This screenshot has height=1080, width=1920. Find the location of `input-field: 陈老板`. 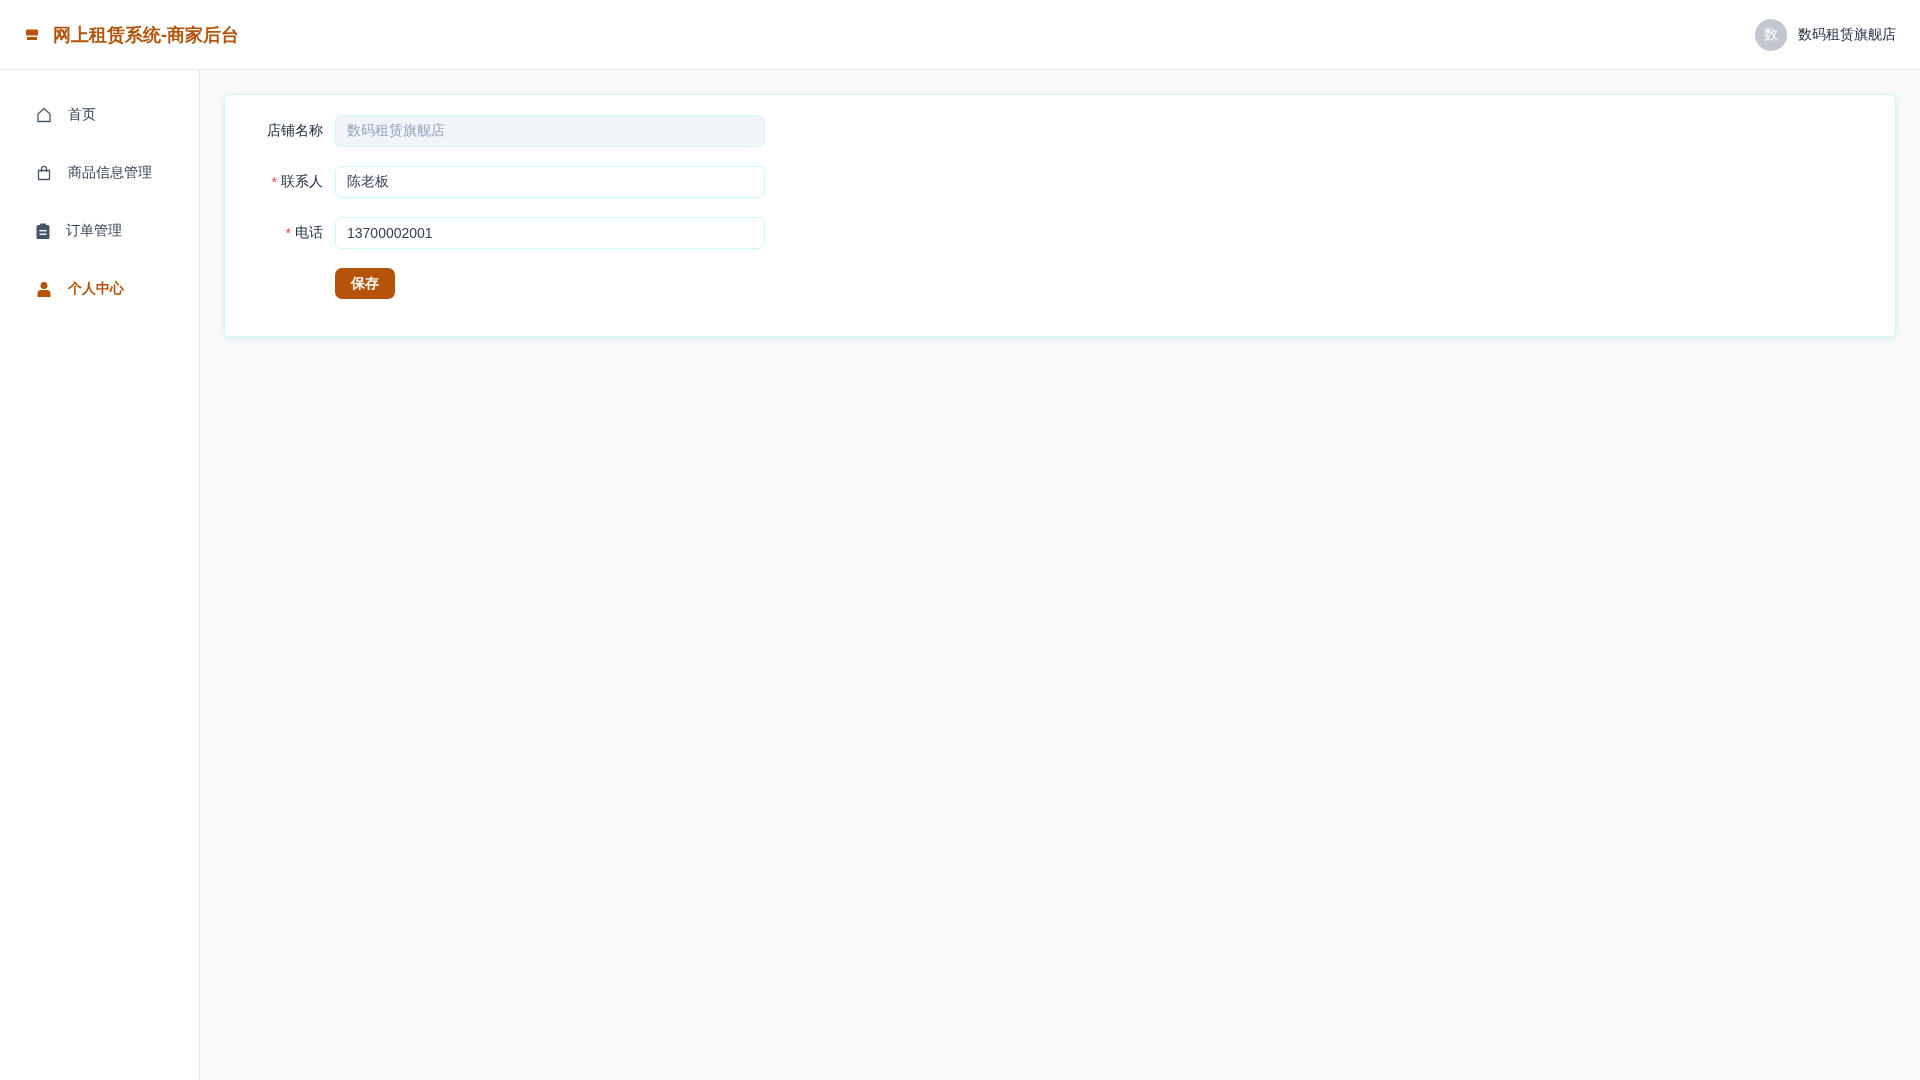

input-field: 陈老板 is located at coordinates (550, 182).